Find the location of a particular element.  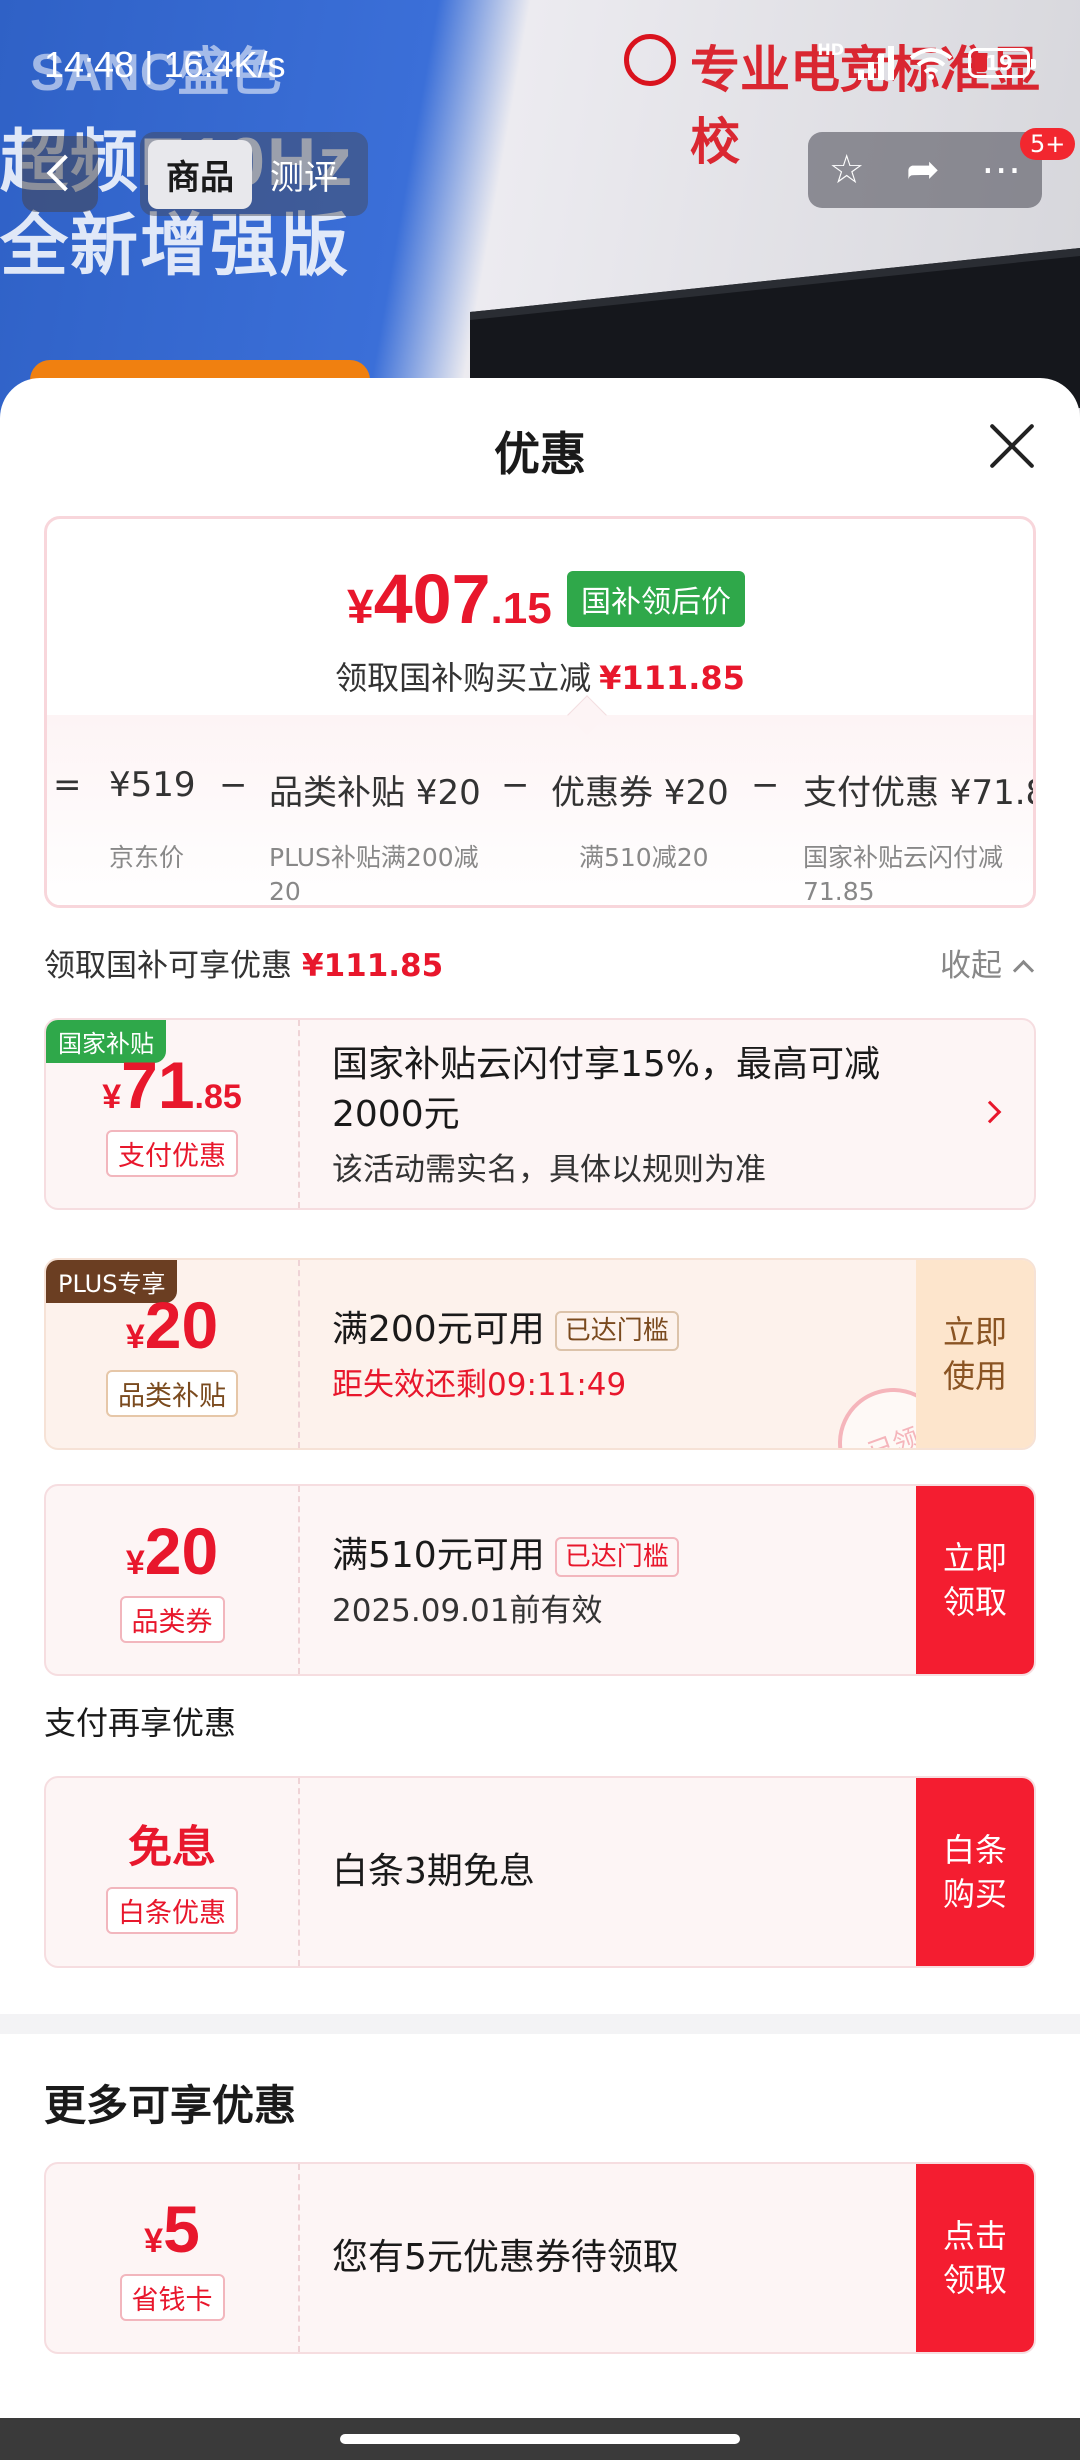

coupon-baitiao: 免息 白条优惠 白条3期免息 白条购买 is located at coordinates (540, 1872).